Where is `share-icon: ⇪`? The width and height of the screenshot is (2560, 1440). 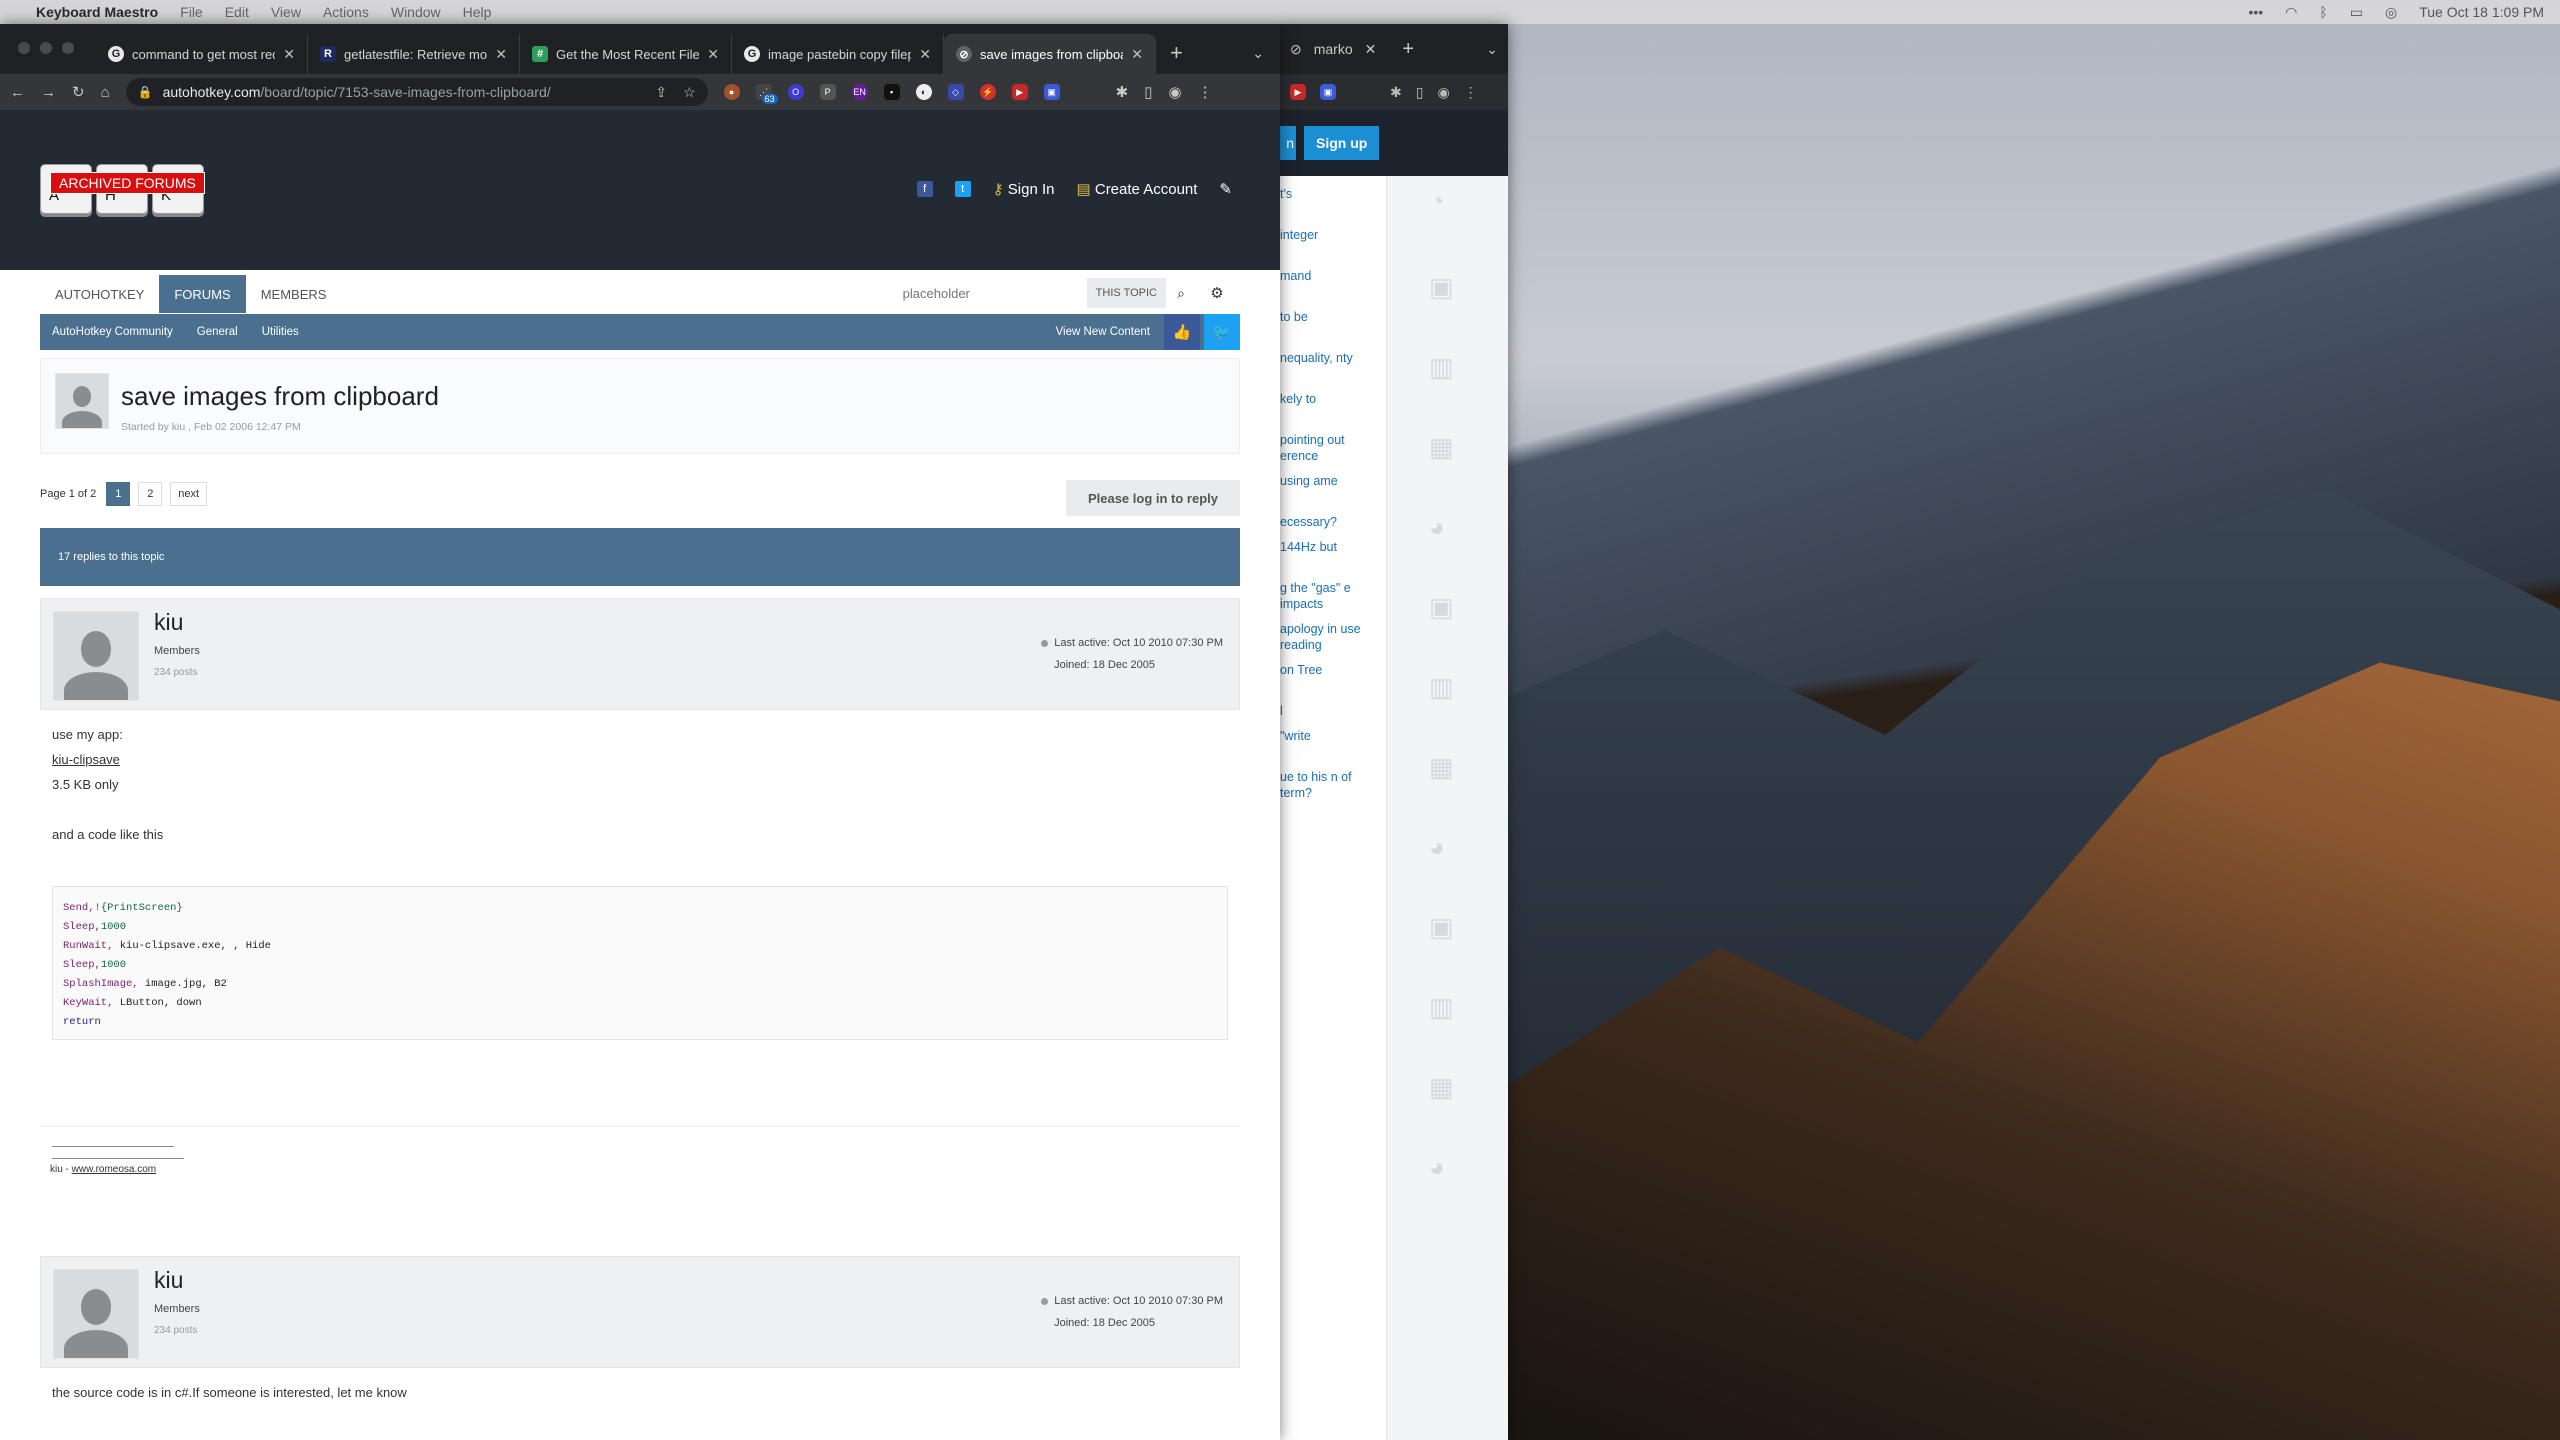 share-icon: ⇪ is located at coordinates (661, 92).